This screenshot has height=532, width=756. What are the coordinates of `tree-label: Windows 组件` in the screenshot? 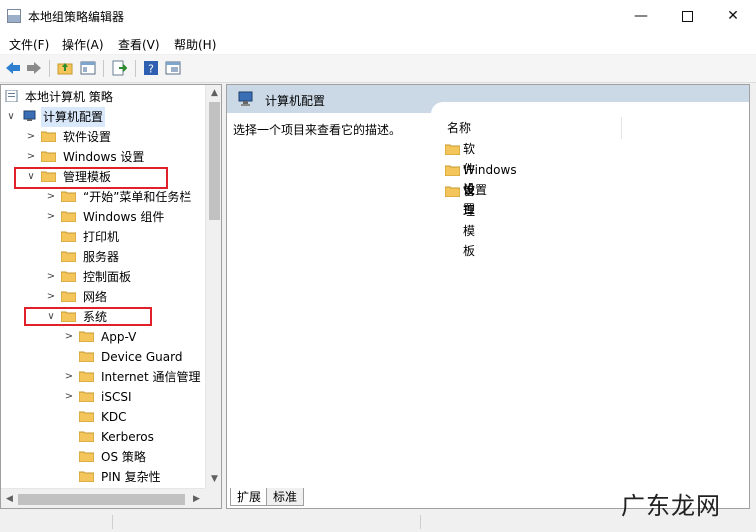 It's located at (124, 217).